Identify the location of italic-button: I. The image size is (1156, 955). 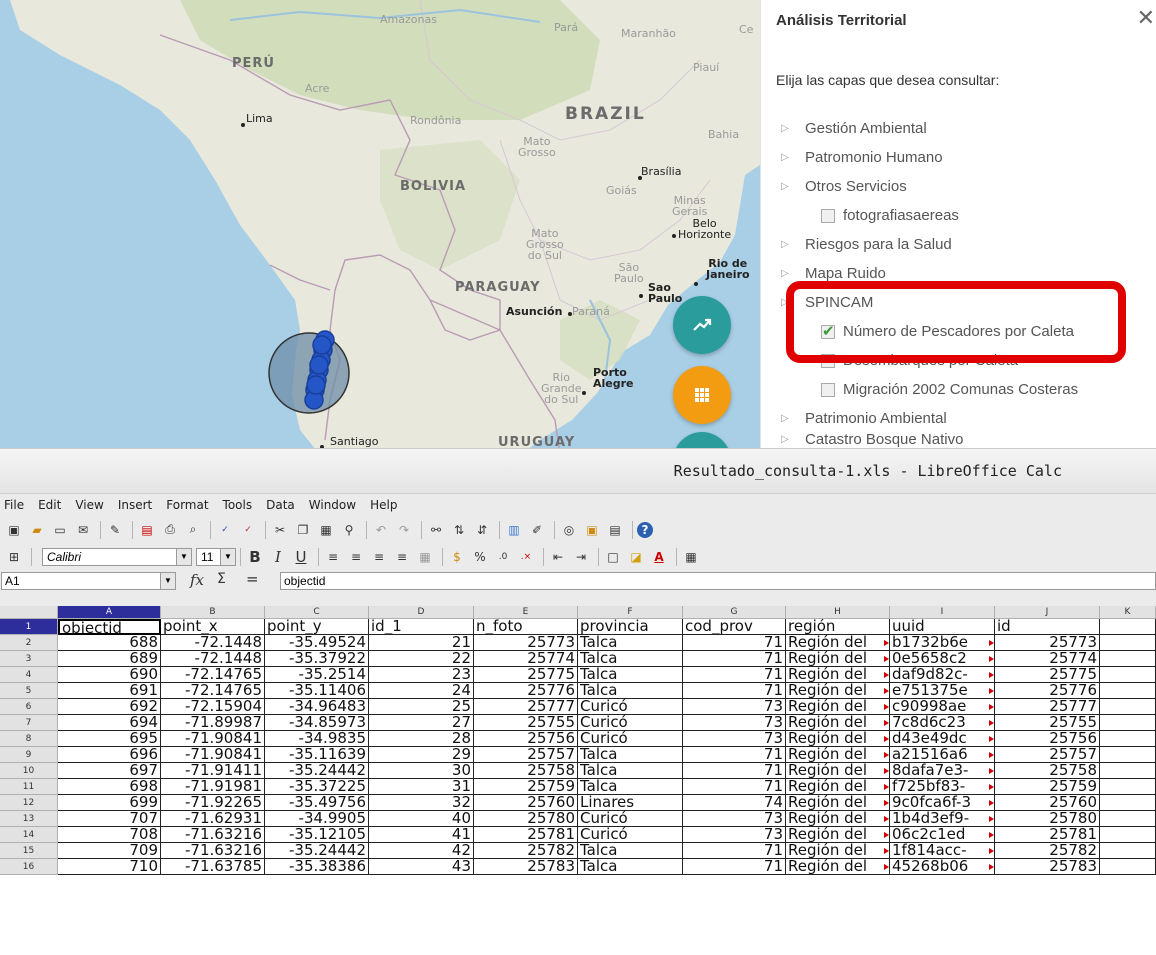
(278, 557).